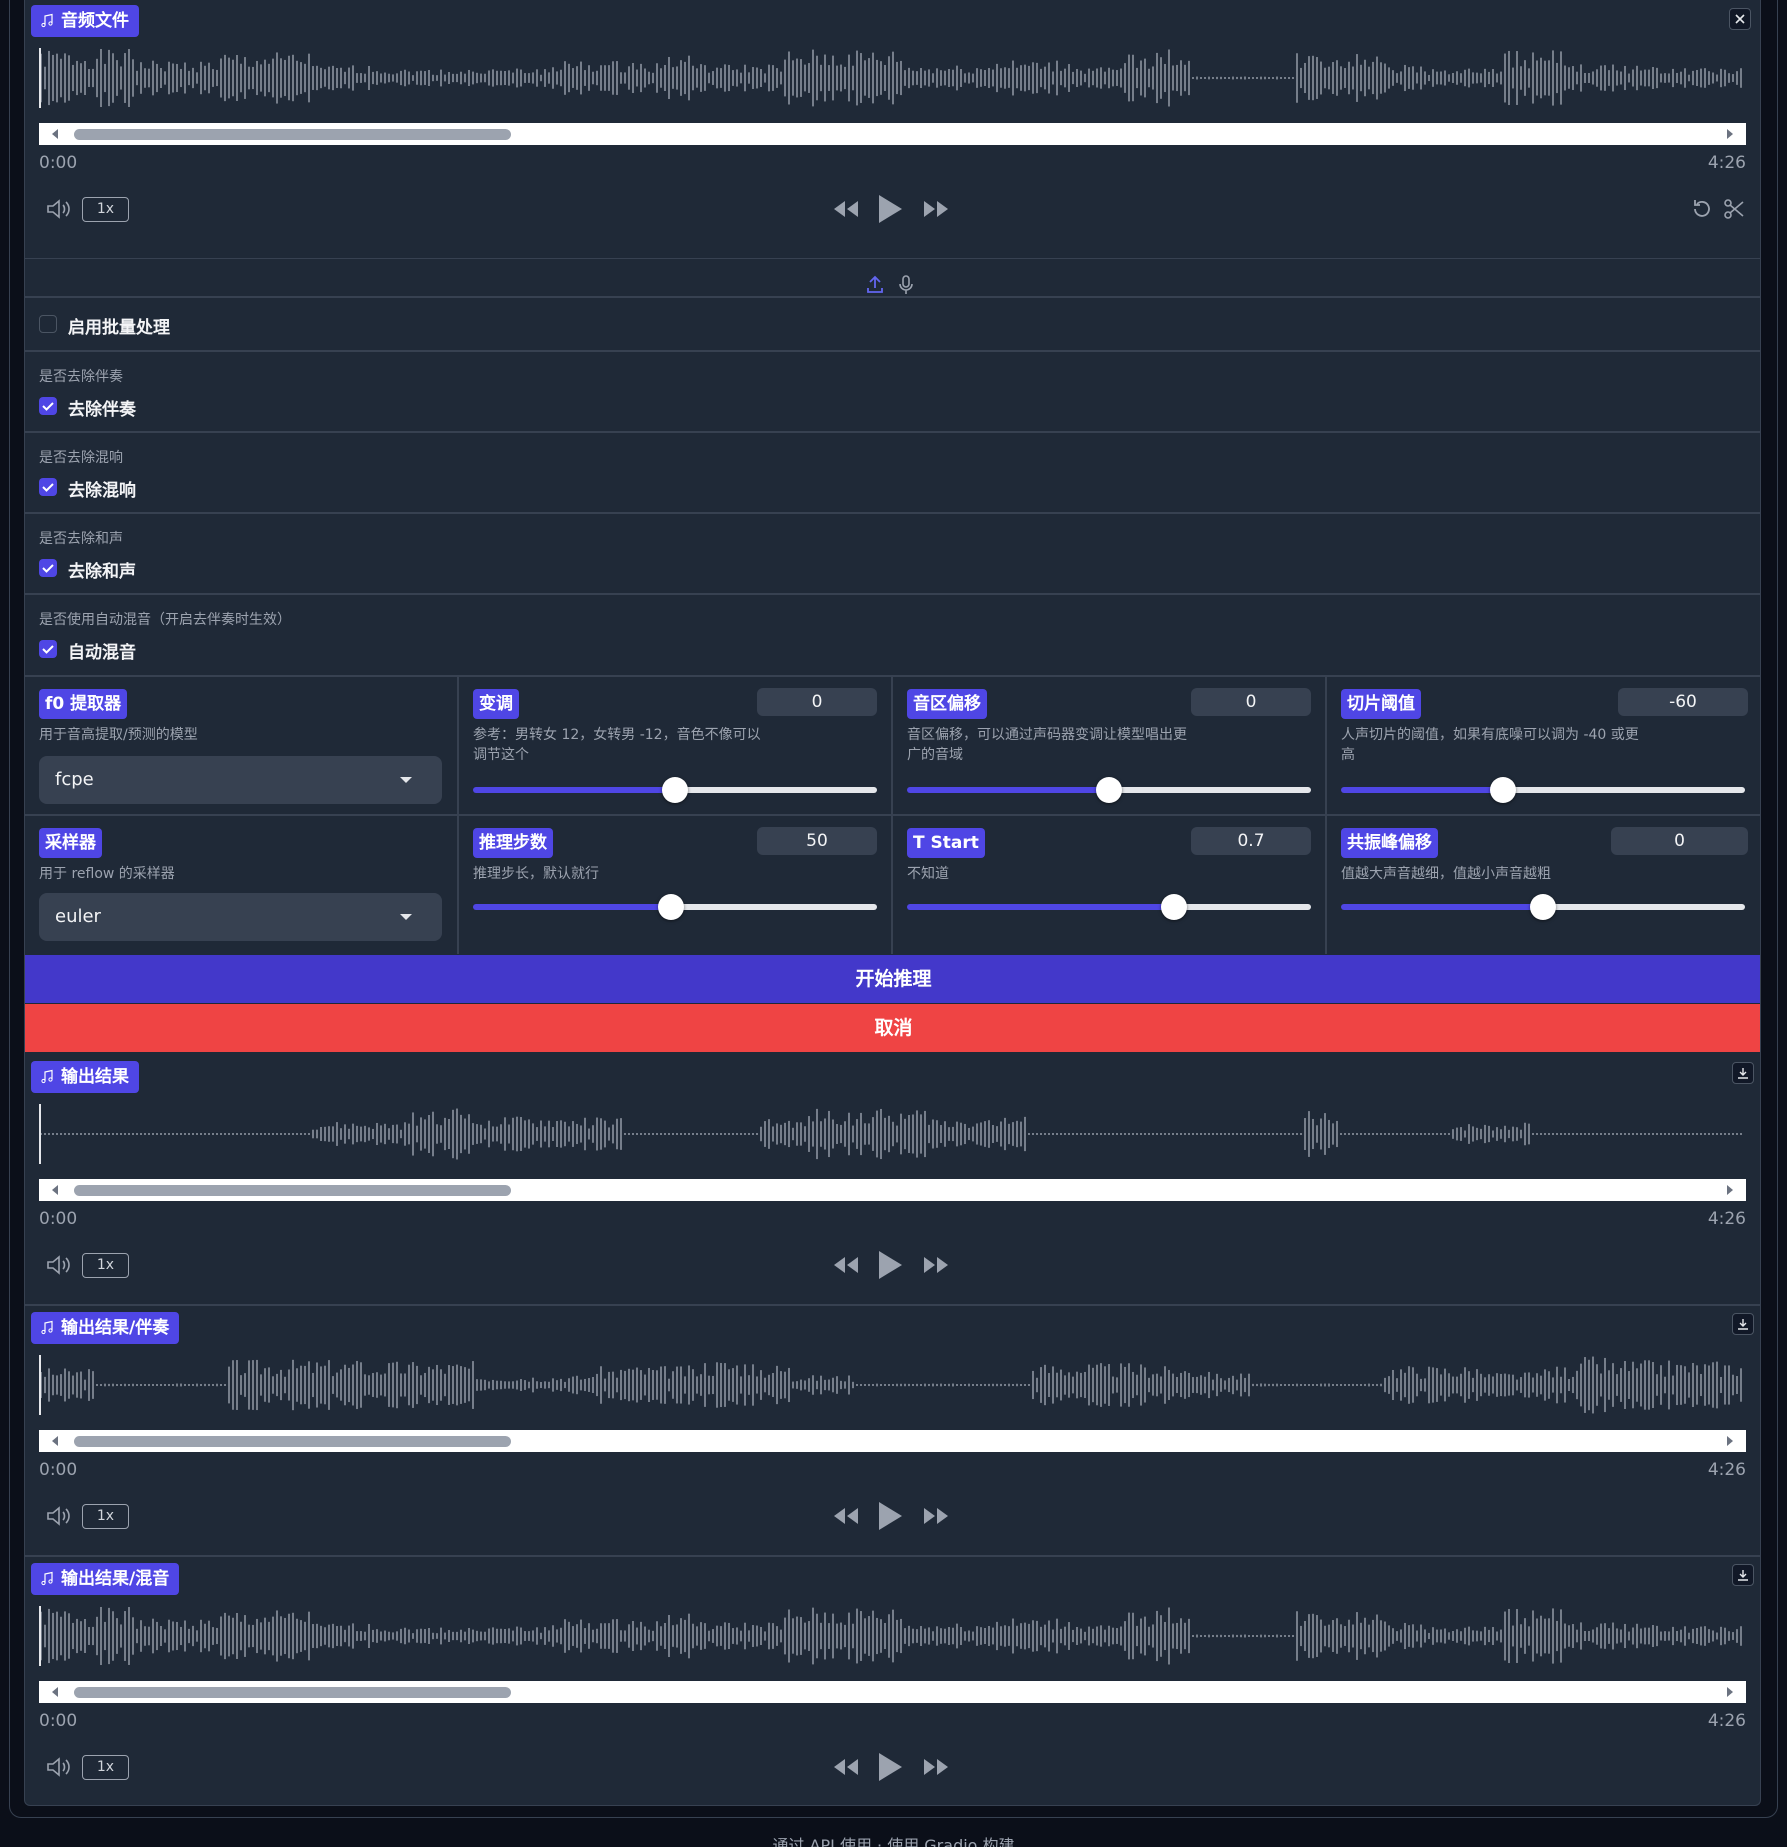  What do you see at coordinates (892, 1441) in the screenshot?
I see `accompaniment-waveform-scrollbar` at bounding box center [892, 1441].